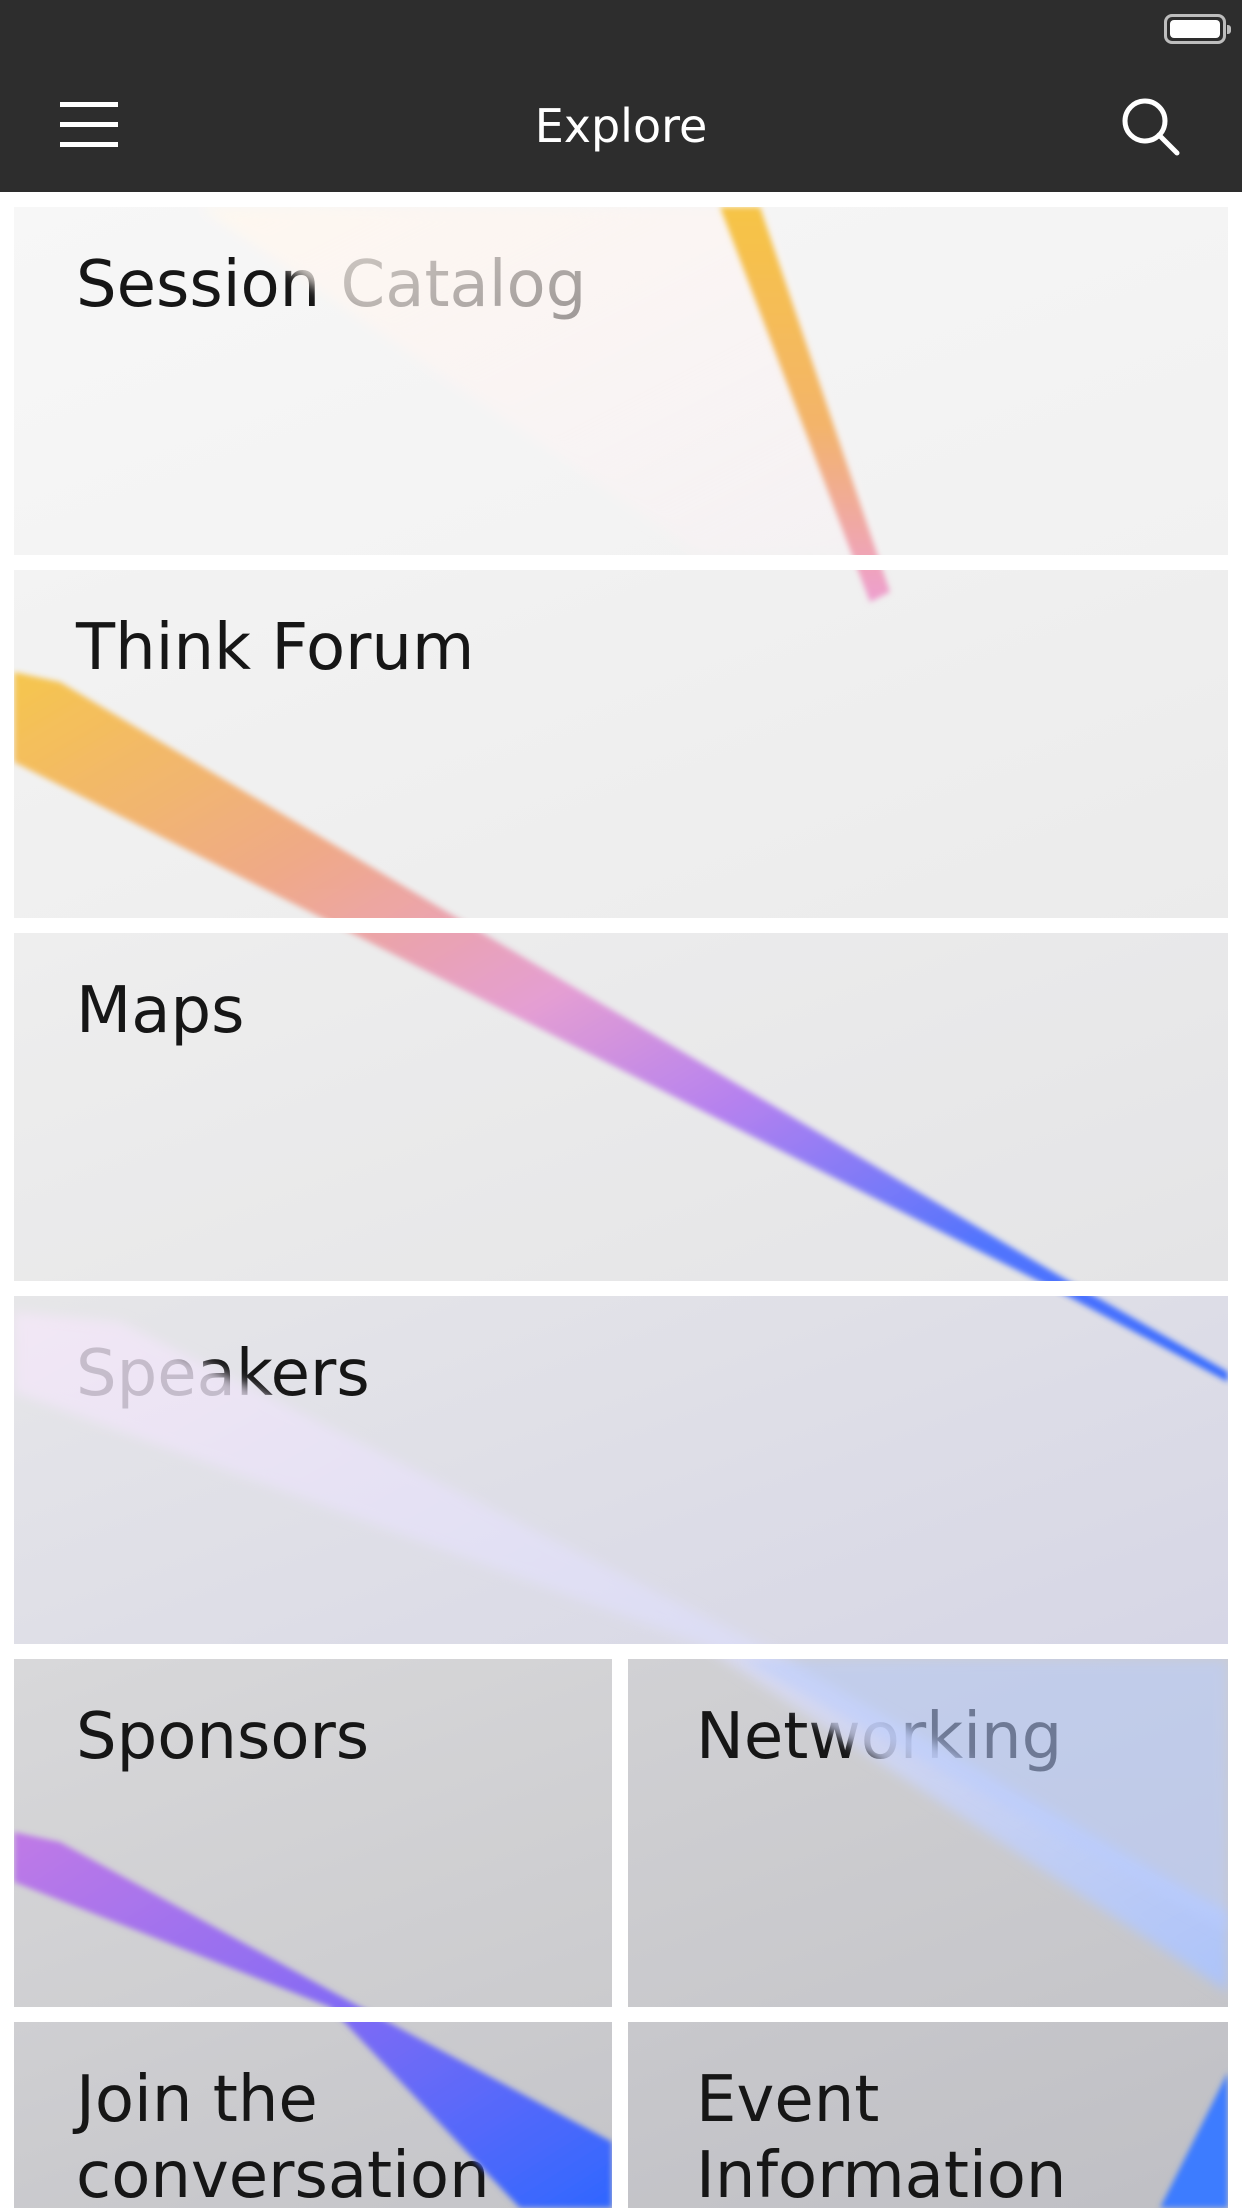 The width and height of the screenshot is (1242, 2208). Describe the element at coordinates (331, 285) in the screenshot. I see `tile-label: Session Catalog` at that location.